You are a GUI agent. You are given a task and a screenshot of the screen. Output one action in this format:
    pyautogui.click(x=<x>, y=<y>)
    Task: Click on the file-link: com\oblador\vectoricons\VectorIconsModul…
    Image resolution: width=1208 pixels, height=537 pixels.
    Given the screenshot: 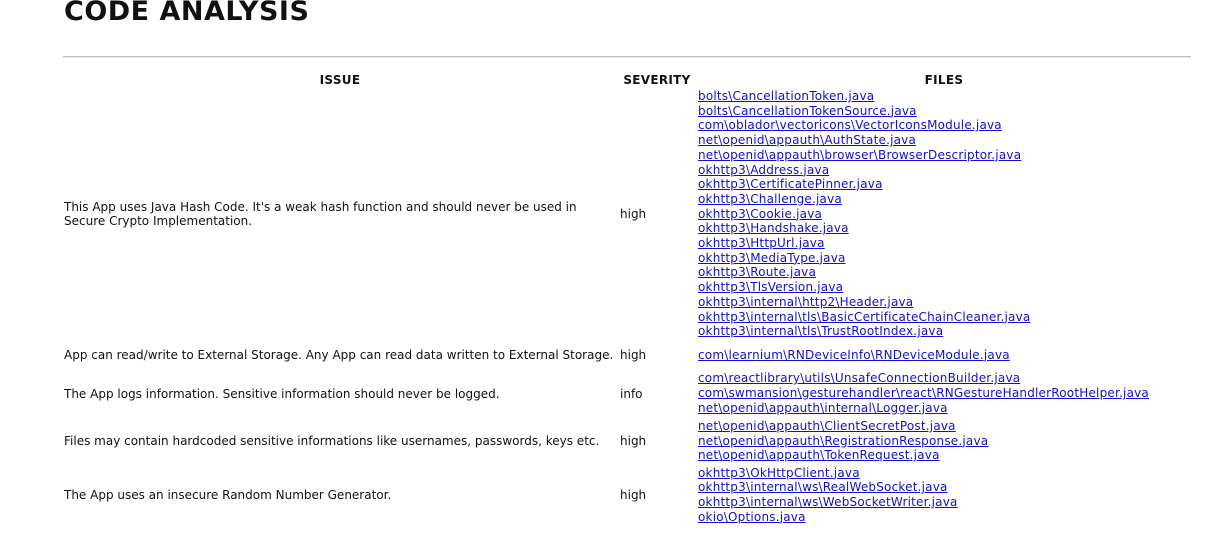 What is the action you would take?
    pyautogui.click(x=944, y=125)
    